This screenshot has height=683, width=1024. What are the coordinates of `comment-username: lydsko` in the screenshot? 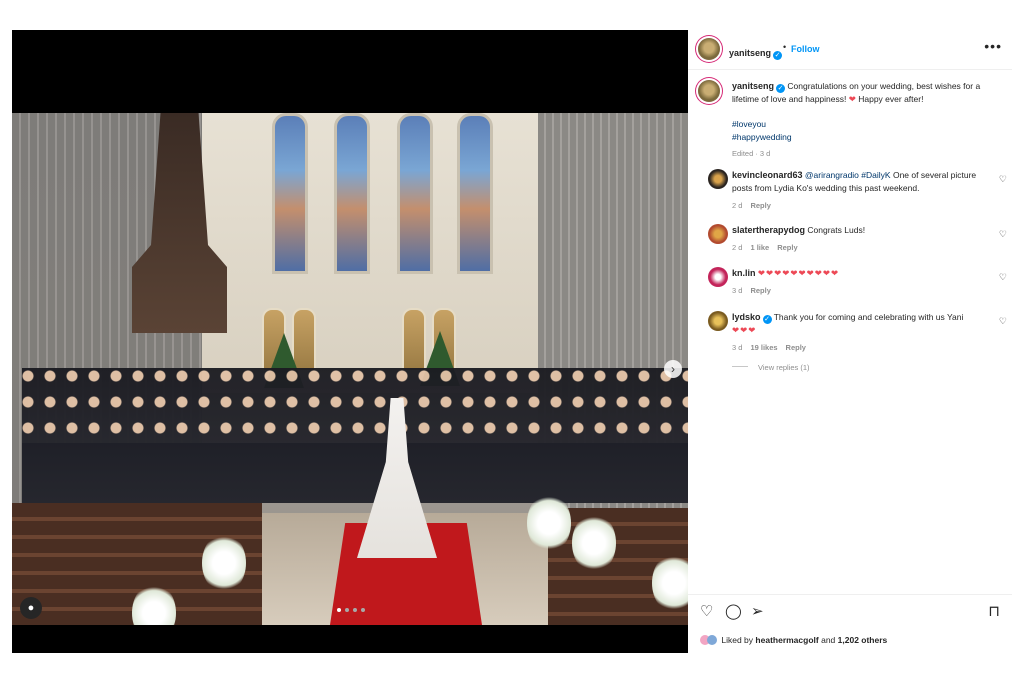 It's located at (746, 317).